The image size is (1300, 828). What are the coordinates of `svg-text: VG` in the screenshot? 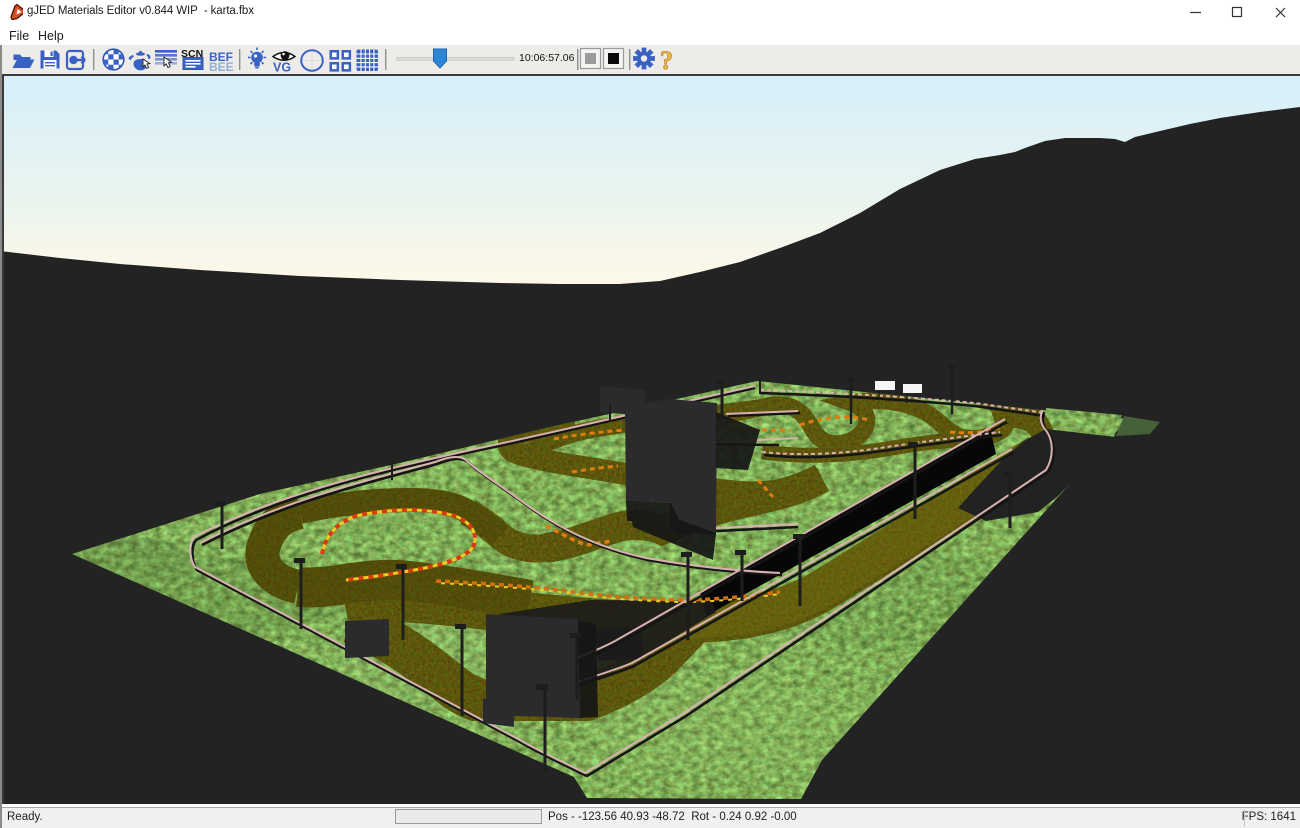 It's located at (282, 68).